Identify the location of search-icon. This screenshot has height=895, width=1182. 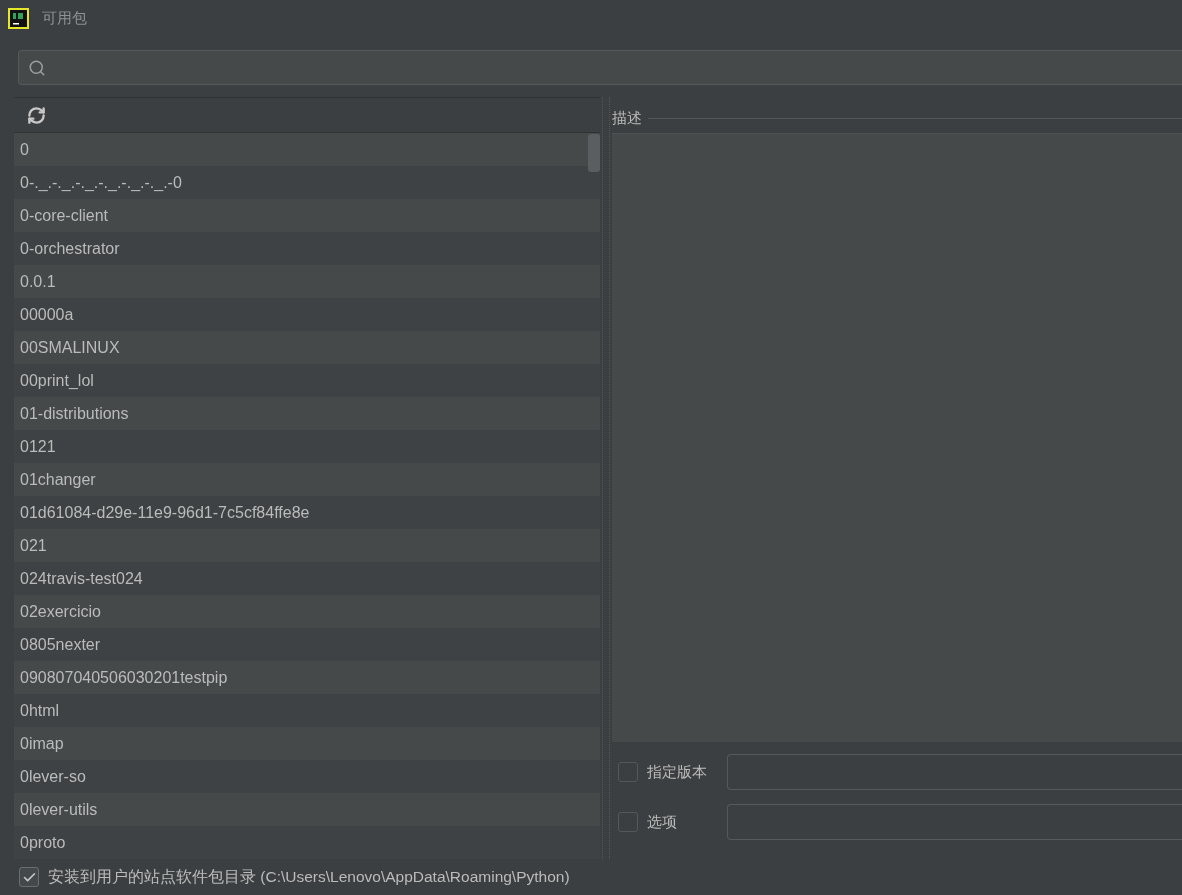
(37, 67).